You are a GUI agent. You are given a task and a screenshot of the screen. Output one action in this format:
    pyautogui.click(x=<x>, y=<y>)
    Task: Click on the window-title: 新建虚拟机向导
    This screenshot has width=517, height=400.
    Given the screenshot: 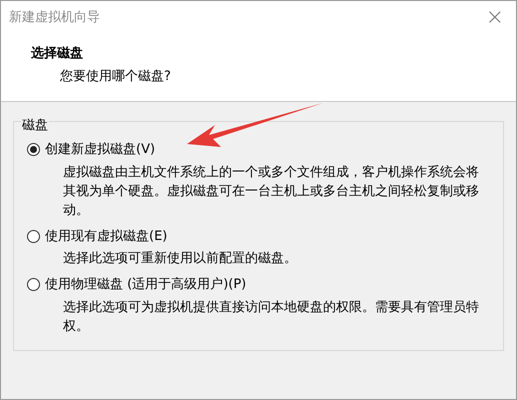 What is the action you would take?
    pyautogui.click(x=54, y=18)
    